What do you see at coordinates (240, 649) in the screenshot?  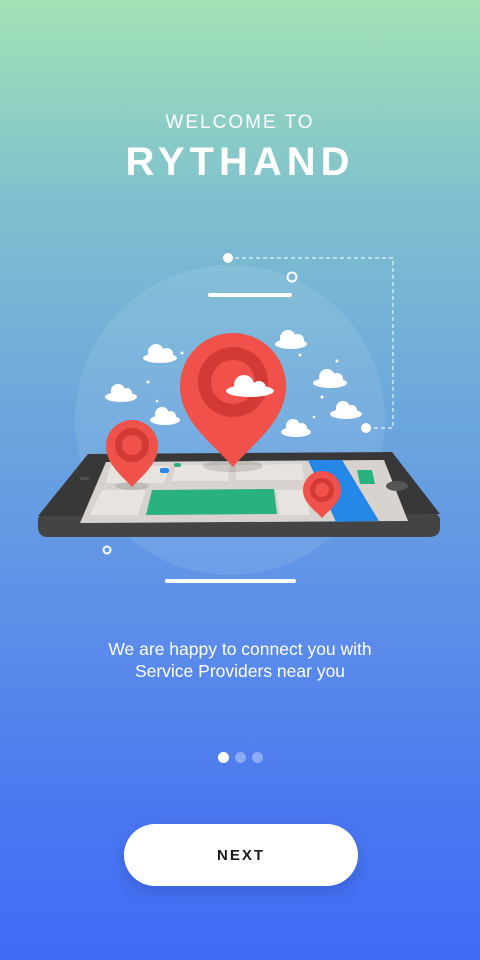 I see `tagline-line-1: We are happy to connect you with` at bounding box center [240, 649].